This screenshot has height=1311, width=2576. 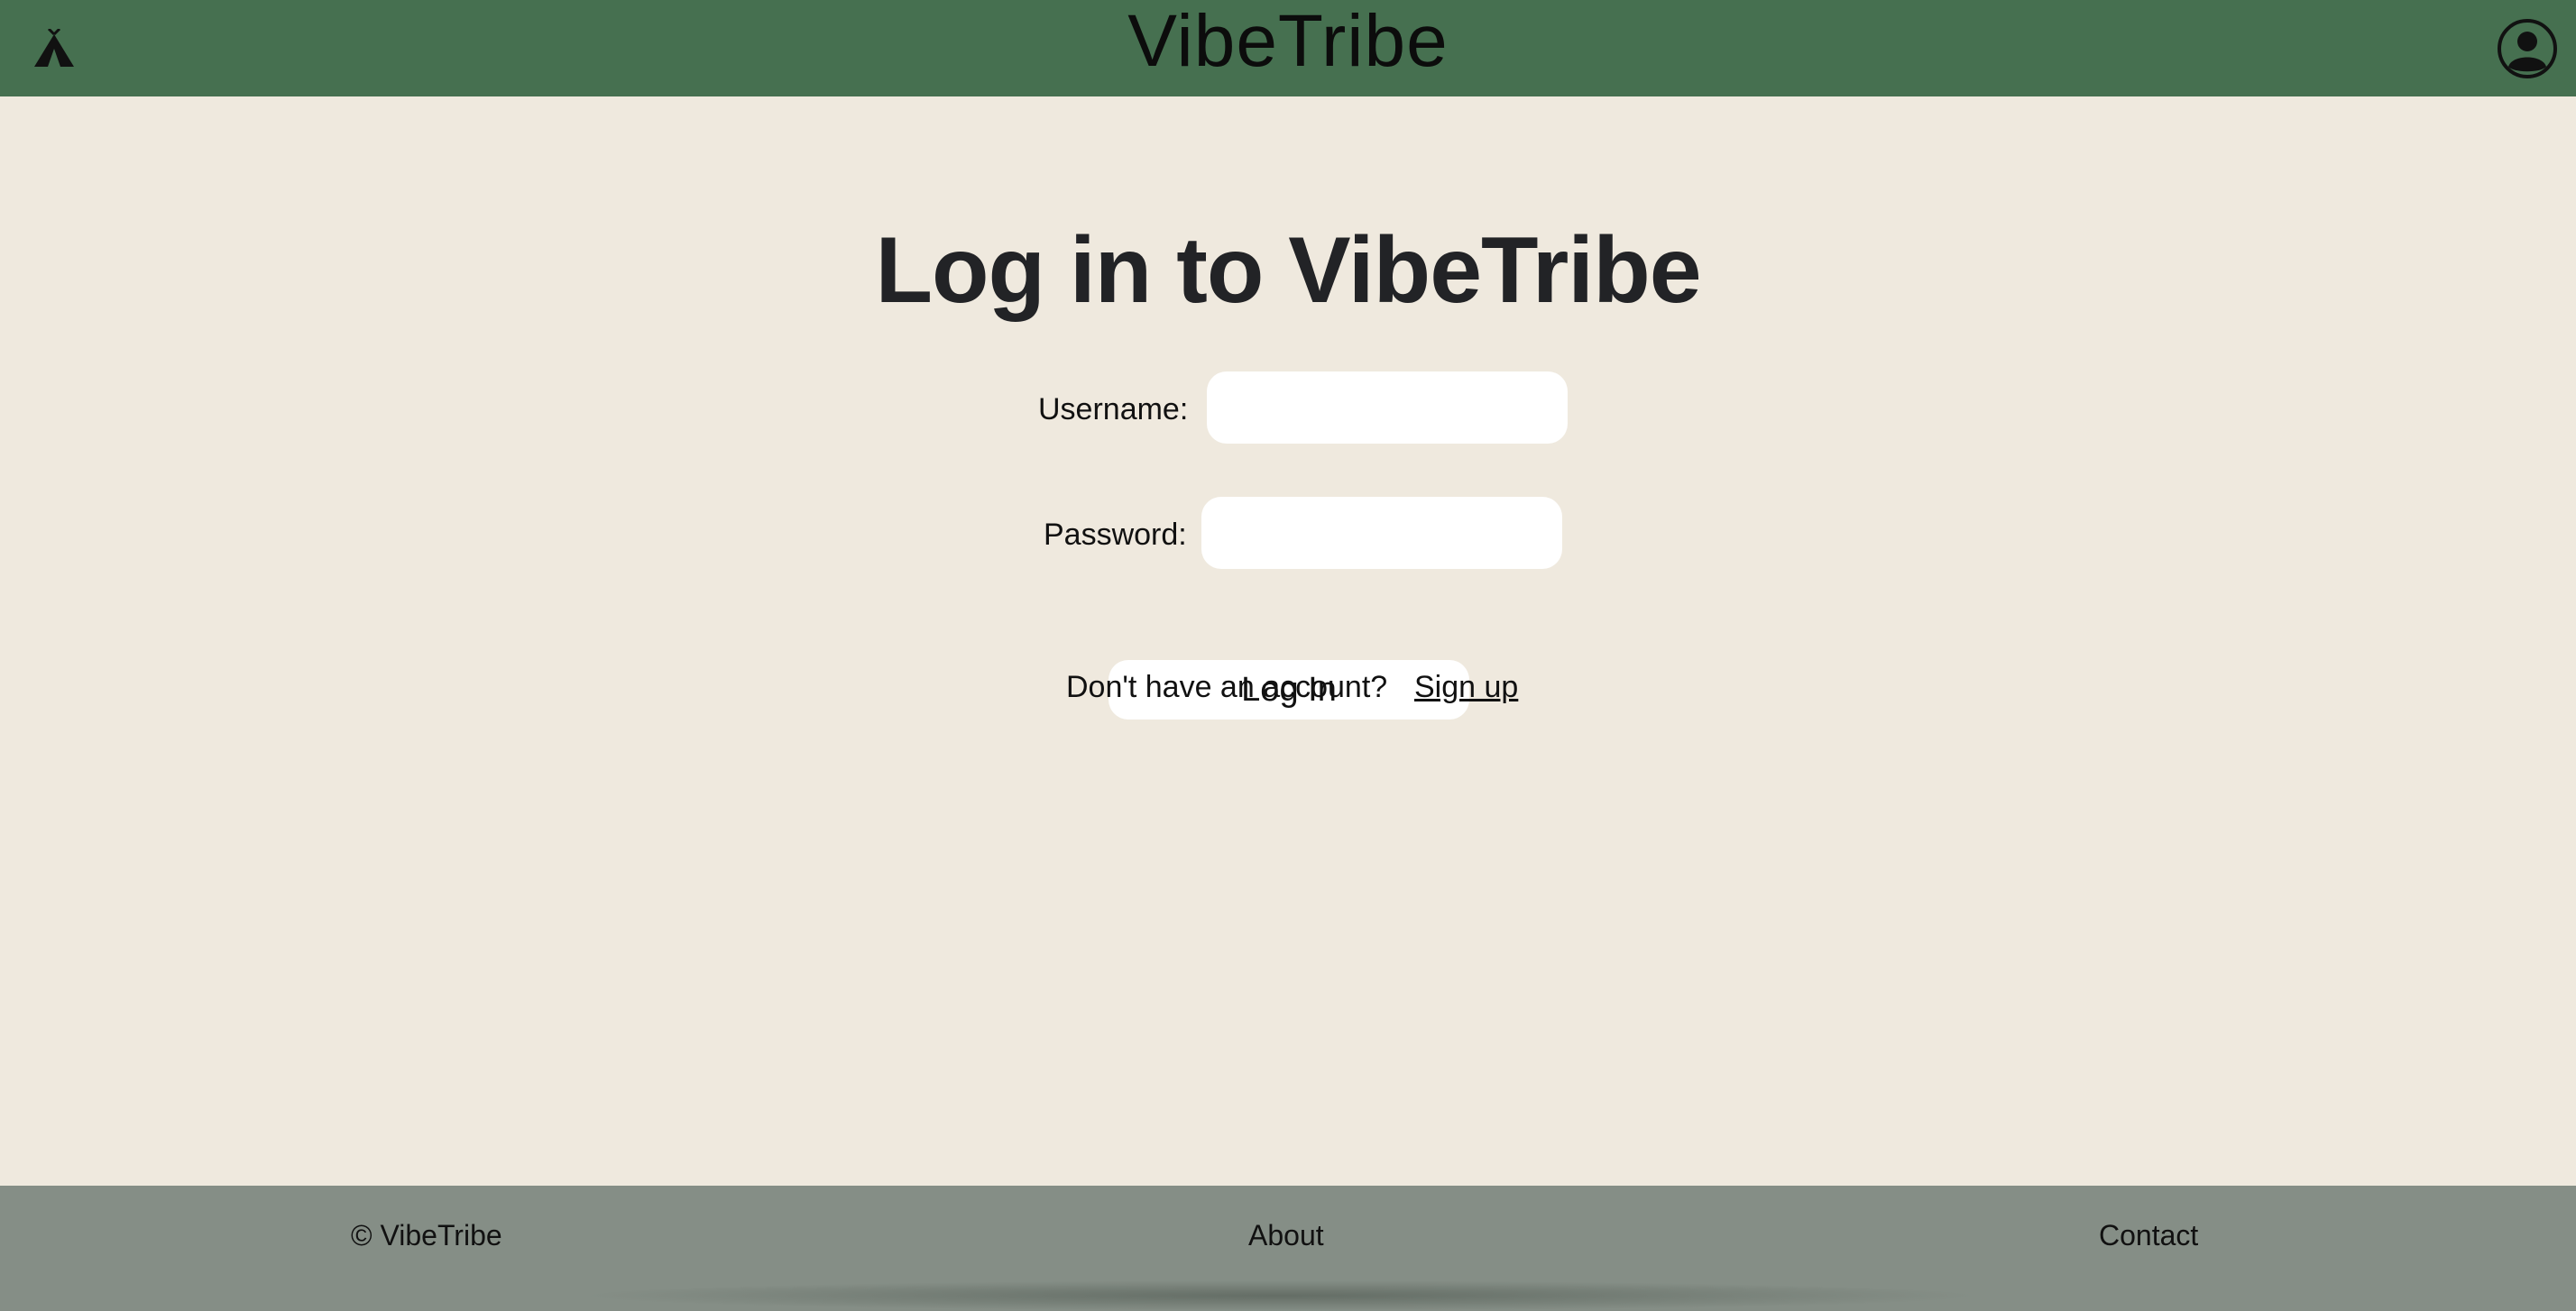 I want to click on brand-title: VibeTribe, so click(x=1288, y=41).